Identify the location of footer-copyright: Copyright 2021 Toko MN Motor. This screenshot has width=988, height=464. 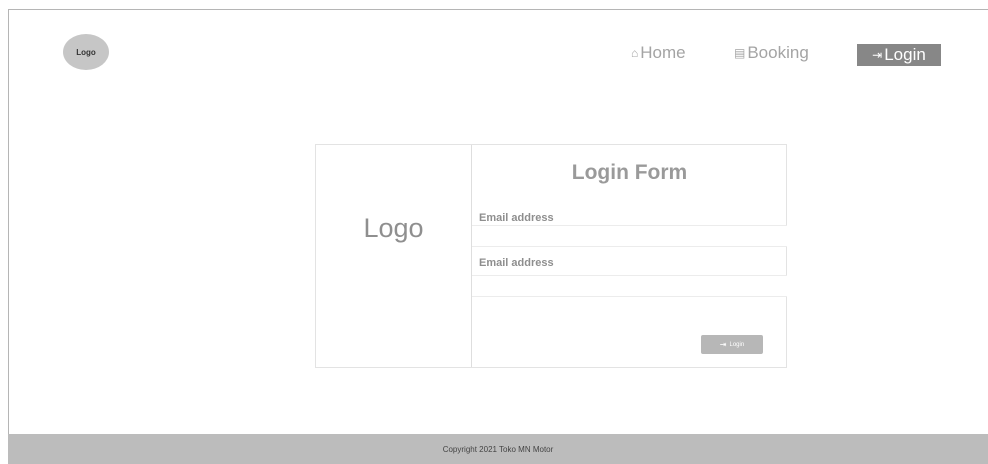
(498, 449).